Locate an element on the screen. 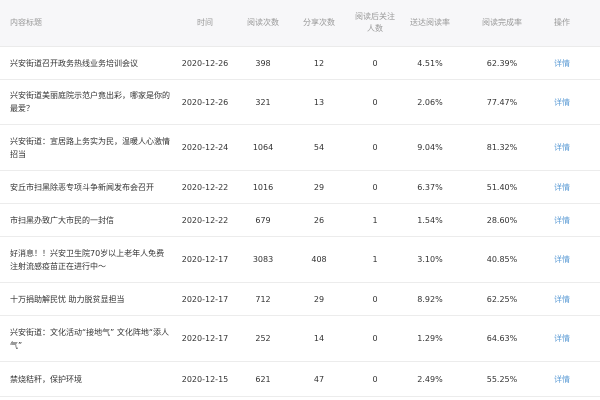  row-reach-rate: 1.54% is located at coordinates (430, 220).